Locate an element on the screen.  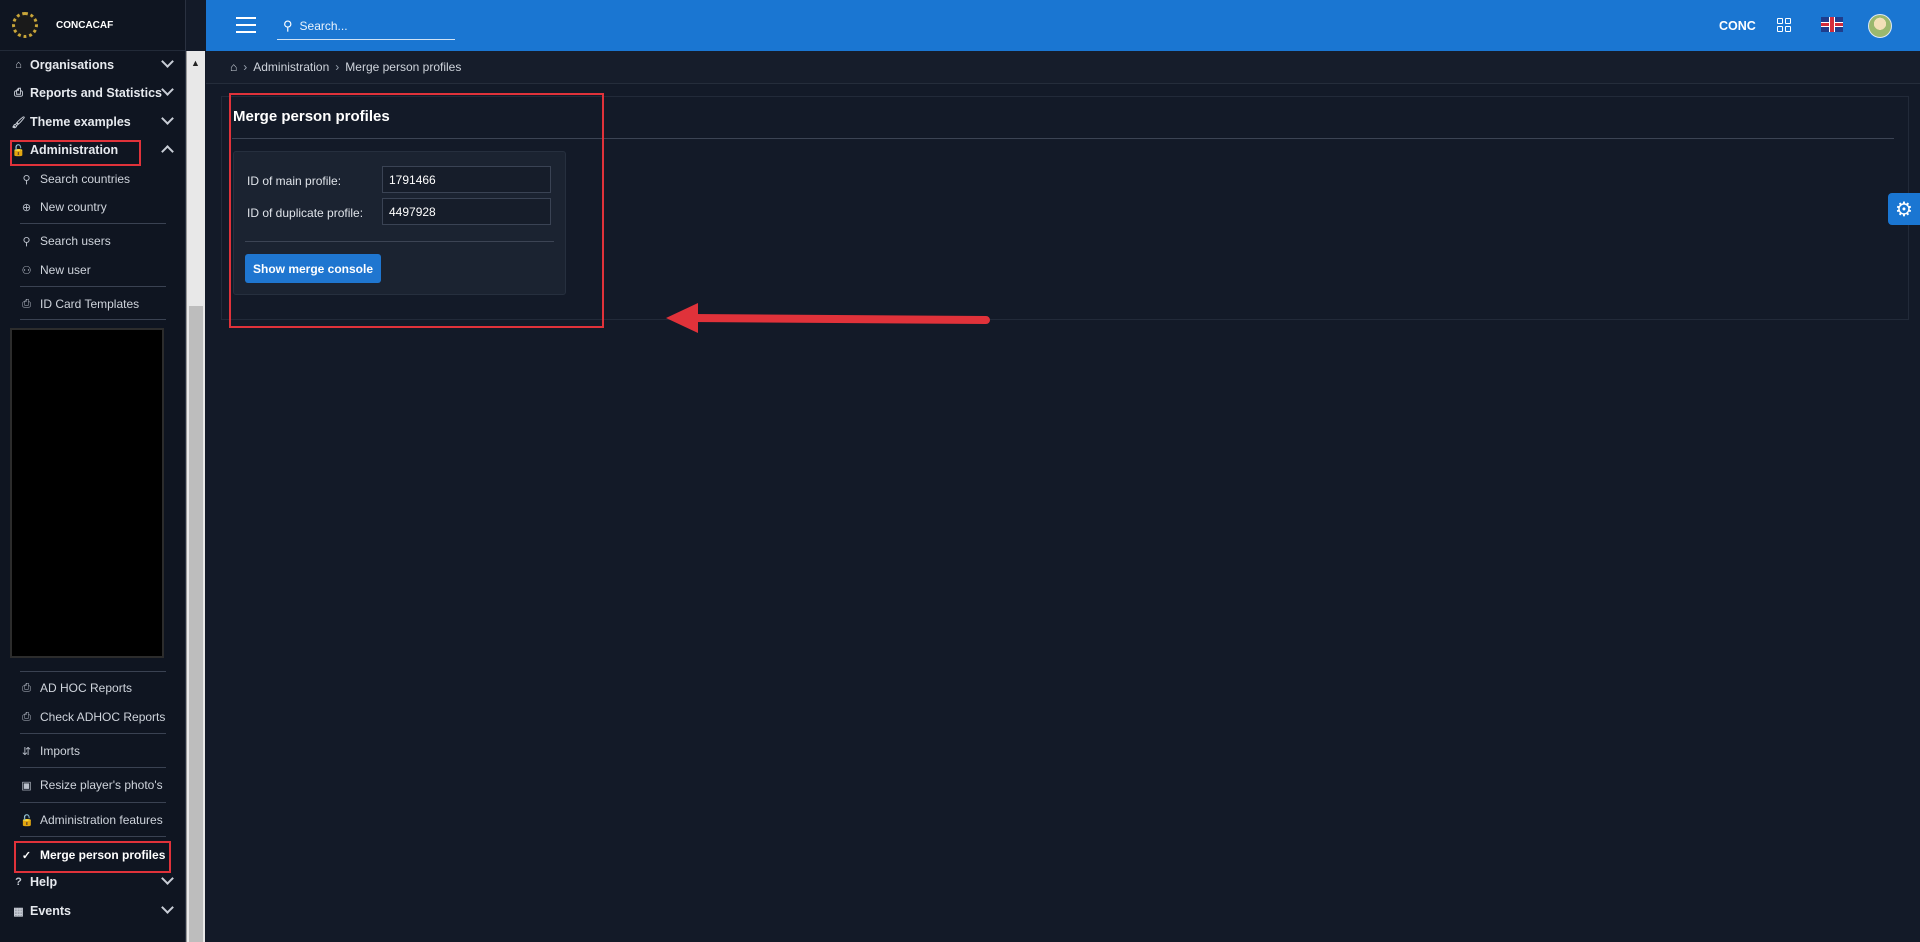
sidebar-item-administration-features: 🔓 Administration features is located at coordinates (93, 820).